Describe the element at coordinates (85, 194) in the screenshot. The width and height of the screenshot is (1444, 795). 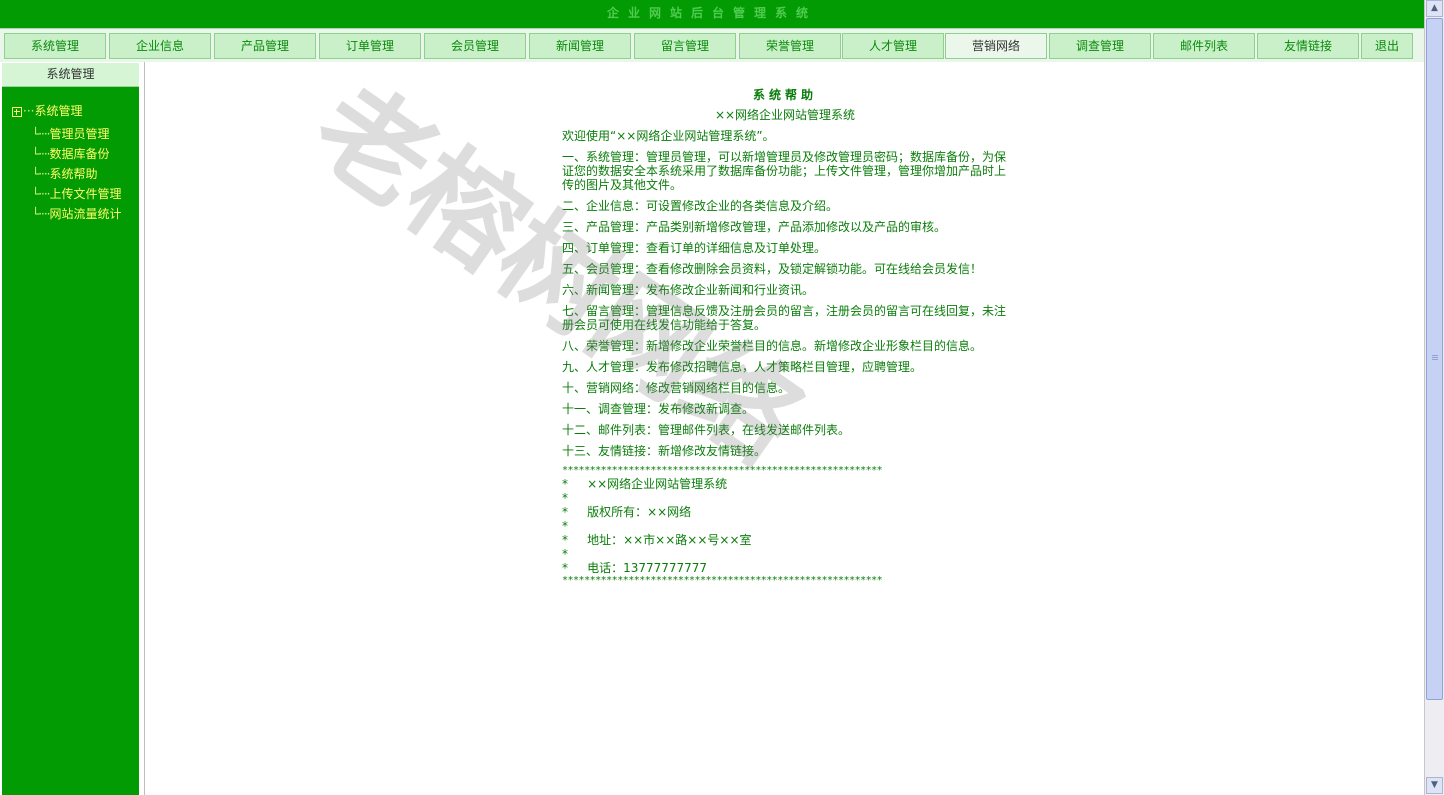
I see `sidebar-item-label: 上传文件管理` at that location.